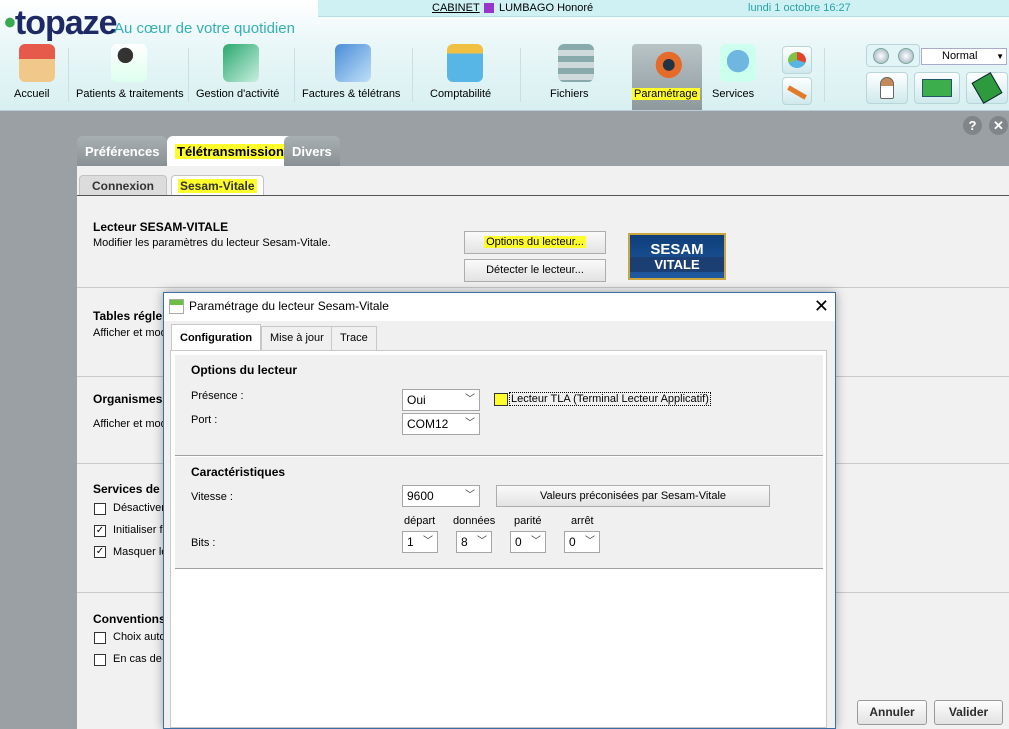 This screenshot has width=1009, height=729. What do you see at coordinates (217, 396) in the screenshot?
I see `presence-label: Présence :` at bounding box center [217, 396].